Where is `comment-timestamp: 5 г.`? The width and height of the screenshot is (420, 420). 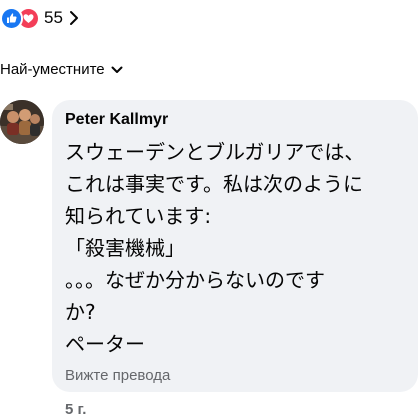
comment-timestamp: 5 г. is located at coordinates (75, 410).